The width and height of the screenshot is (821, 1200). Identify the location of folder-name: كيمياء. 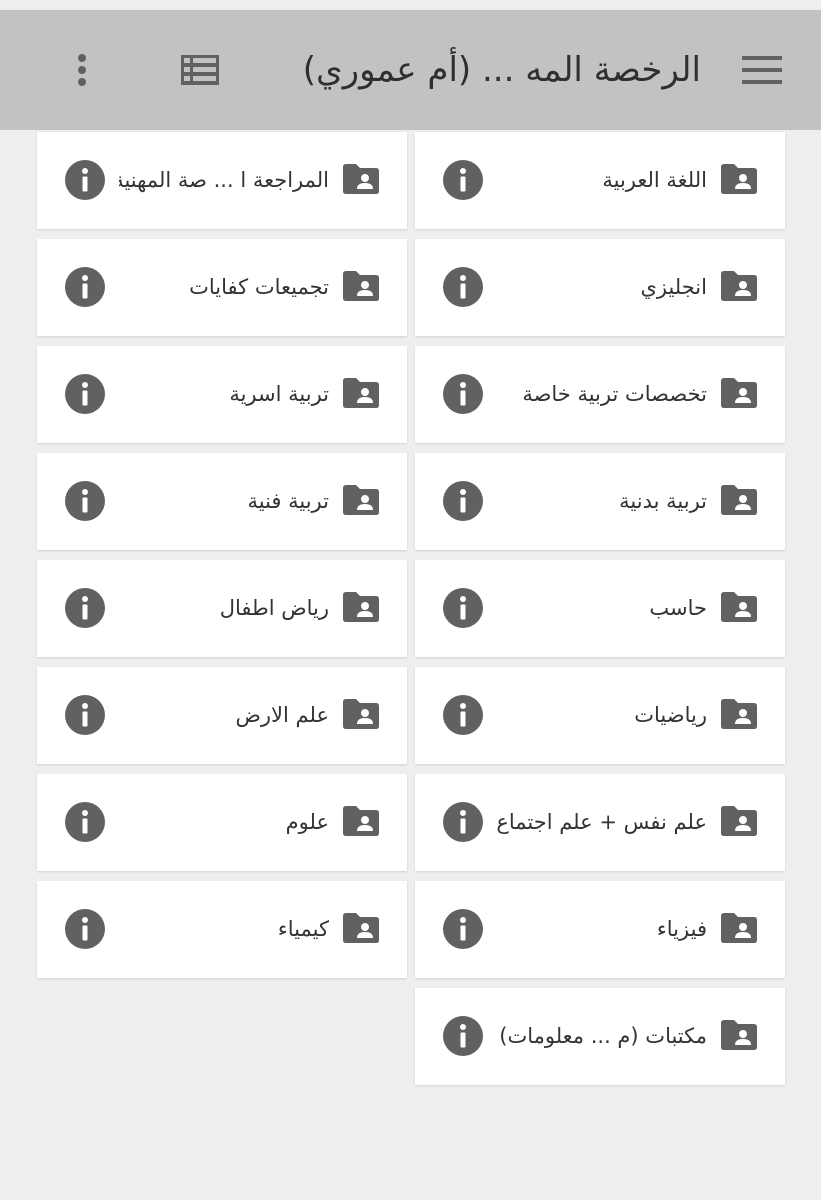
(303, 929).